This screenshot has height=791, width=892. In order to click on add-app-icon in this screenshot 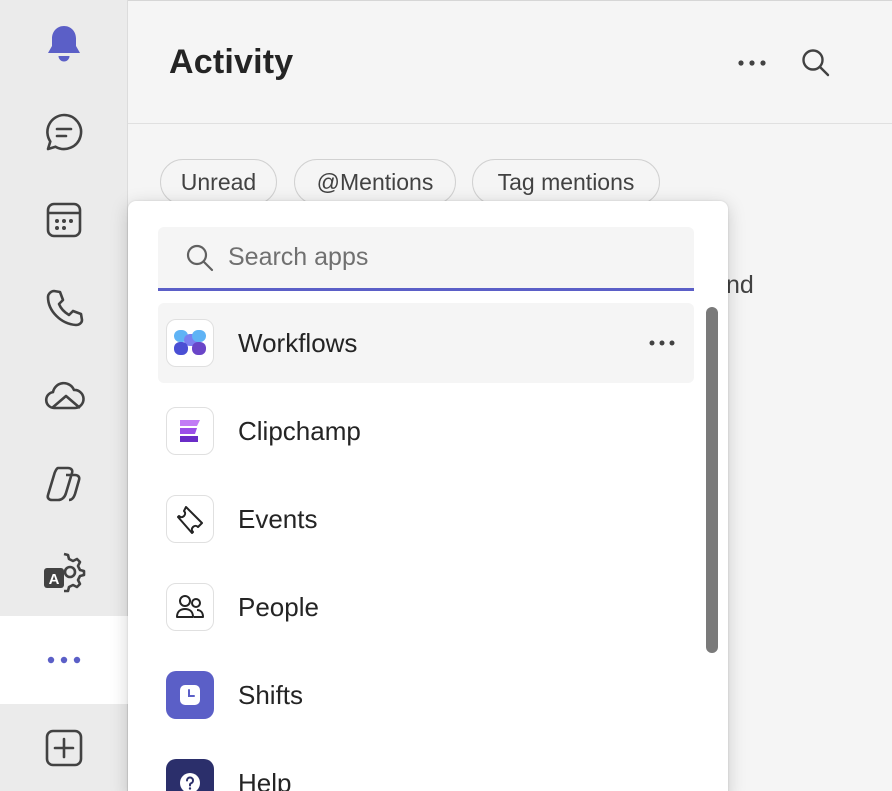, I will do `click(64, 748)`.